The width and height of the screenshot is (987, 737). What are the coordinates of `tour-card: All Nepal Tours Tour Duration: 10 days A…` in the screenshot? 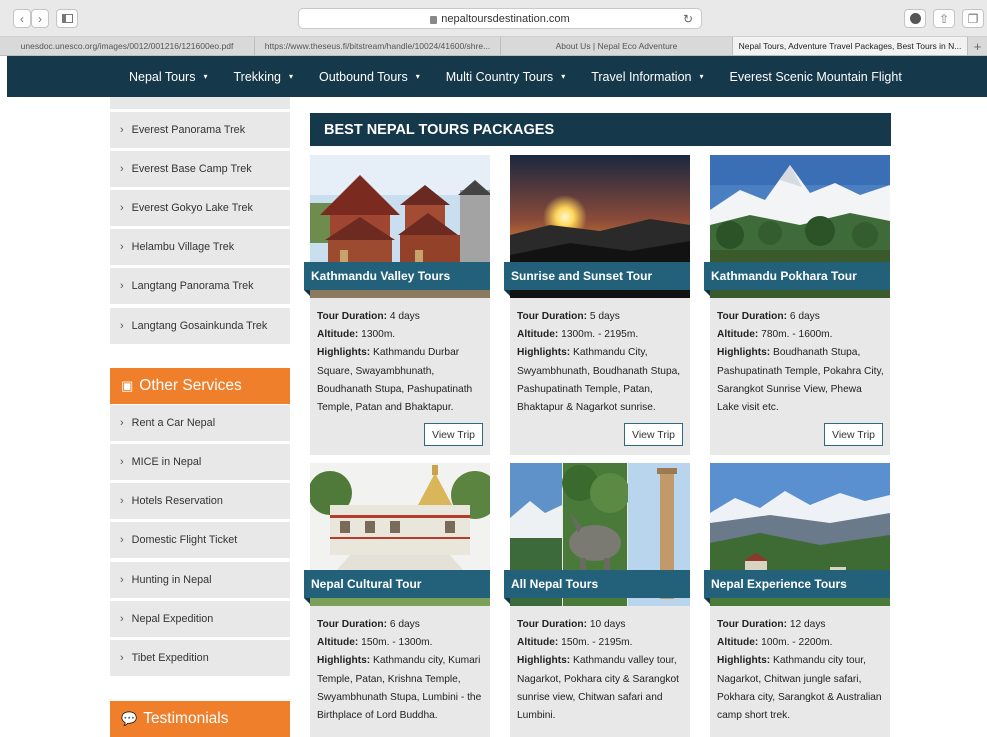 It's located at (597, 600).